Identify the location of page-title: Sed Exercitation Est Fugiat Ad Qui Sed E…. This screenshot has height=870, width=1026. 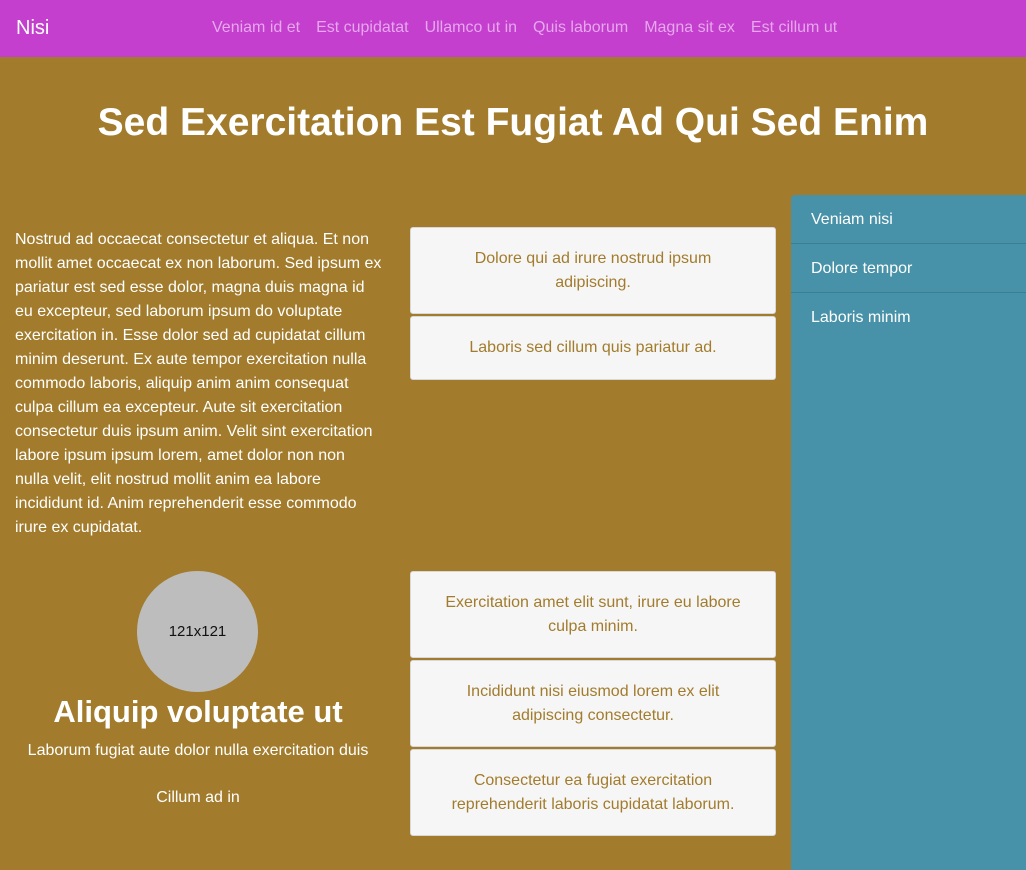
(513, 122).